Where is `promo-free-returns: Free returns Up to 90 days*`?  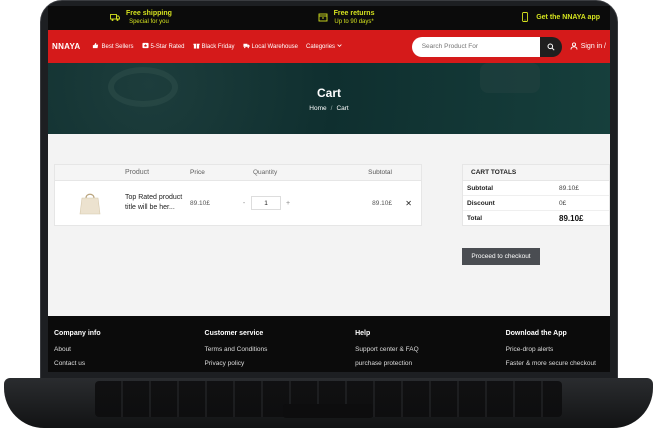 promo-free-returns: Free returns Up to 90 days* is located at coordinates (346, 18).